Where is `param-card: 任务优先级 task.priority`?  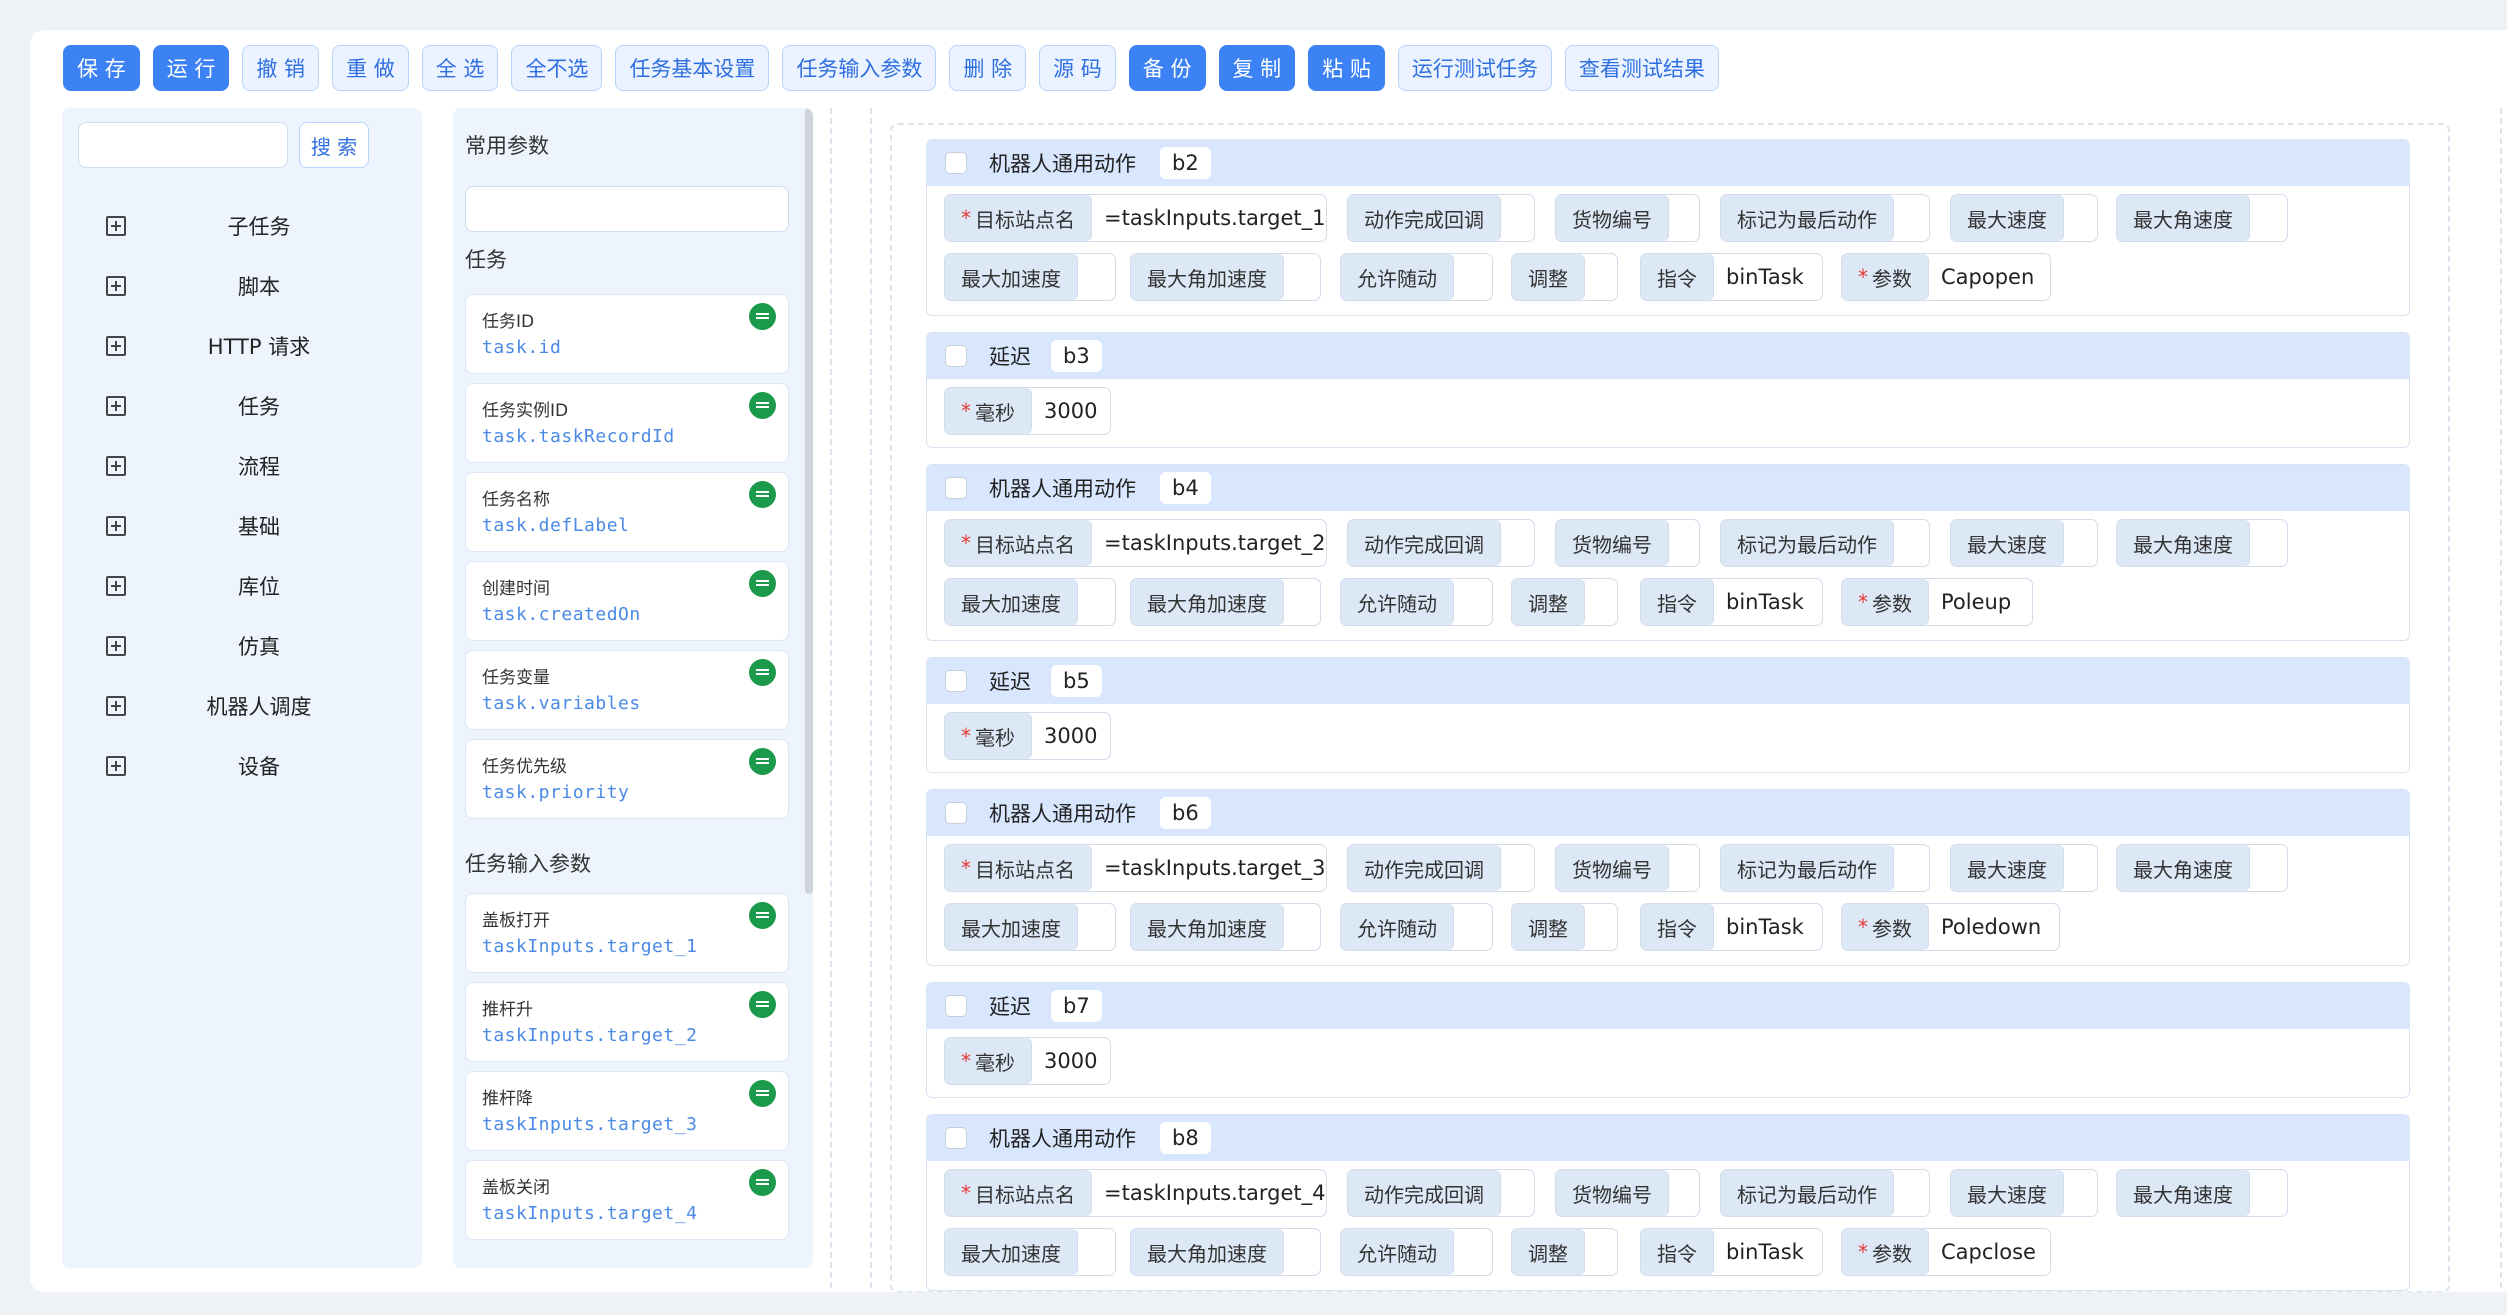
param-card: 任务优先级 task.priority is located at coordinates (627, 779).